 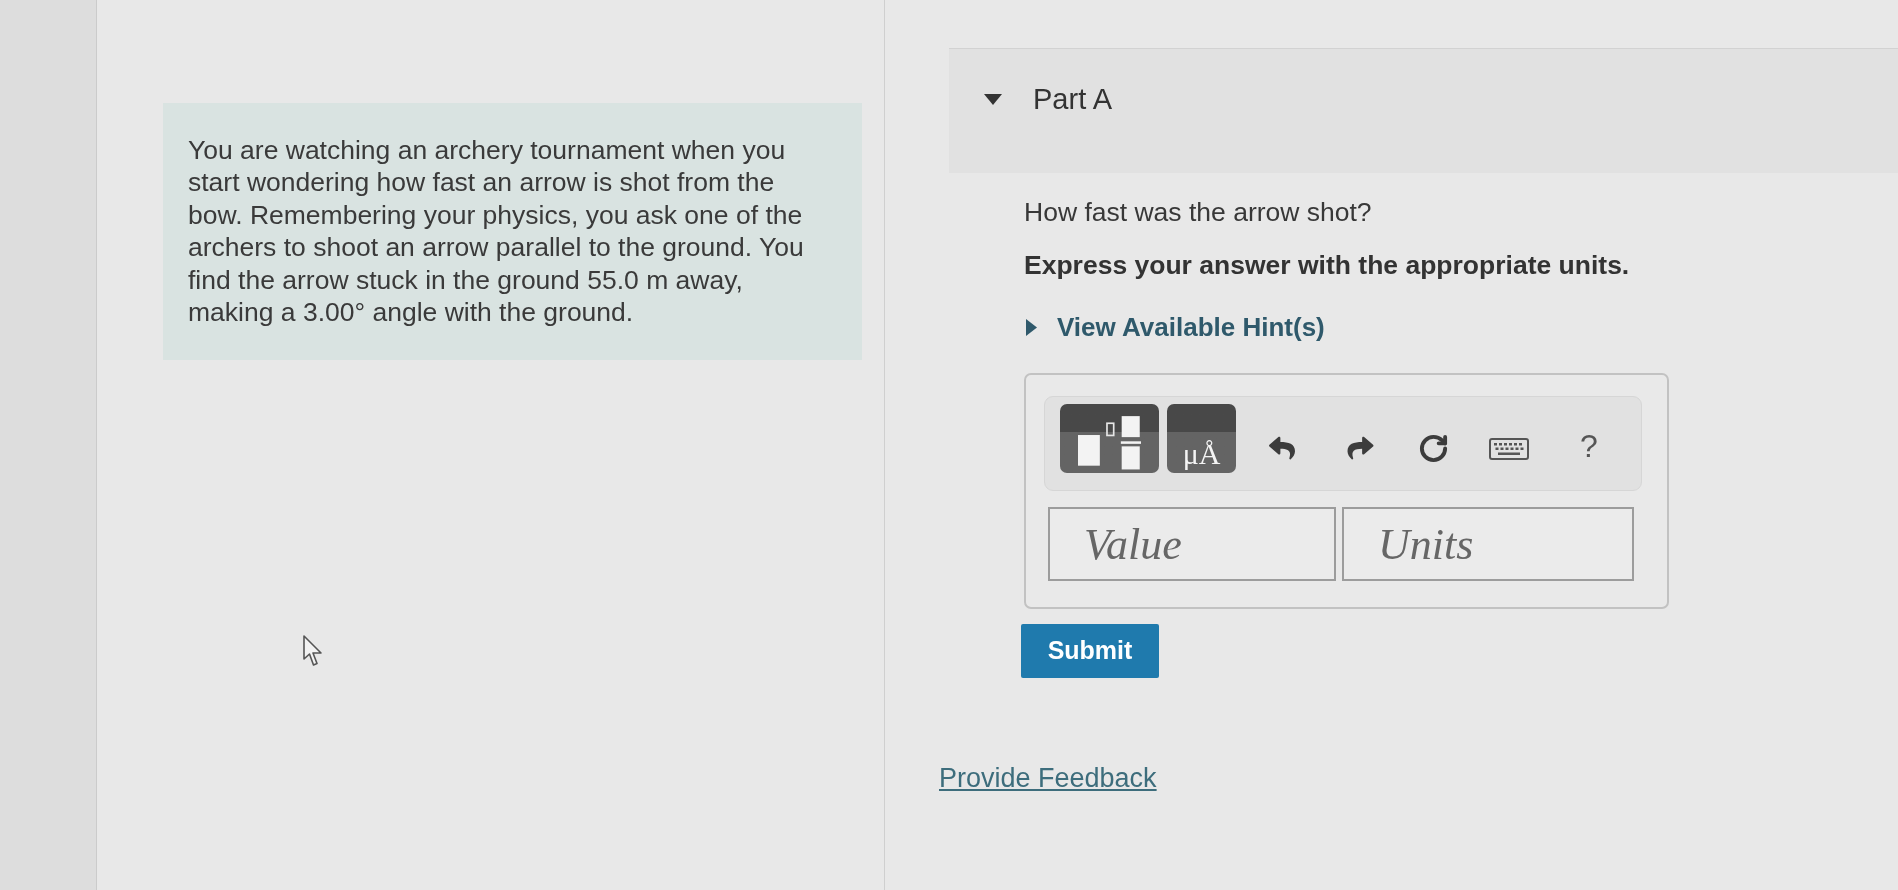 What do you see at coordinates (1327, 265) in the screenshot?
I see `instruction-text: Express your answer with the appropriate units.` at bounding box center [1327, 265].